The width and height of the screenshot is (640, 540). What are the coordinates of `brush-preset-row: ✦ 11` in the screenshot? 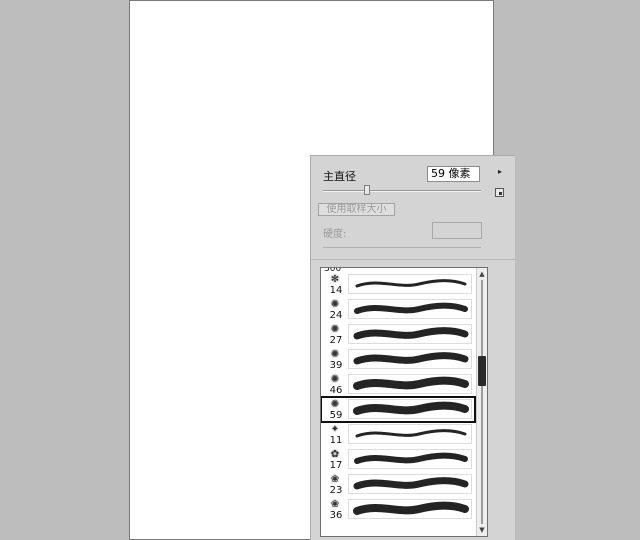 It's located at (398, 434).